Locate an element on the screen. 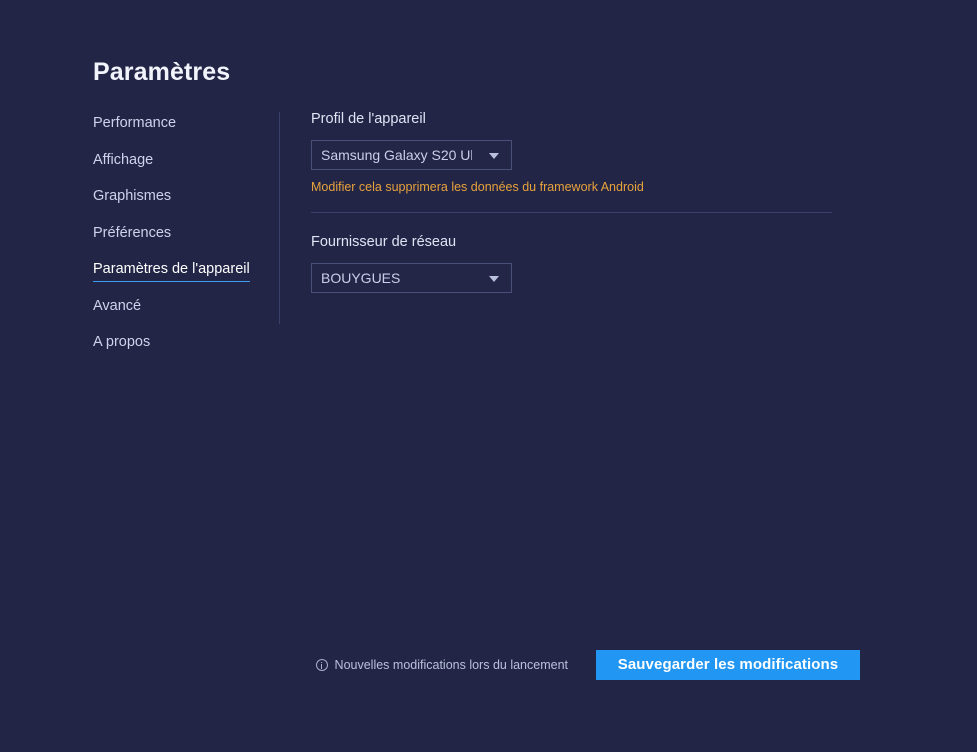 The height and width of the screenshot is (752, 977). save-changes-button: Sauvegarder les modifications is located at coordinates (728, 665).